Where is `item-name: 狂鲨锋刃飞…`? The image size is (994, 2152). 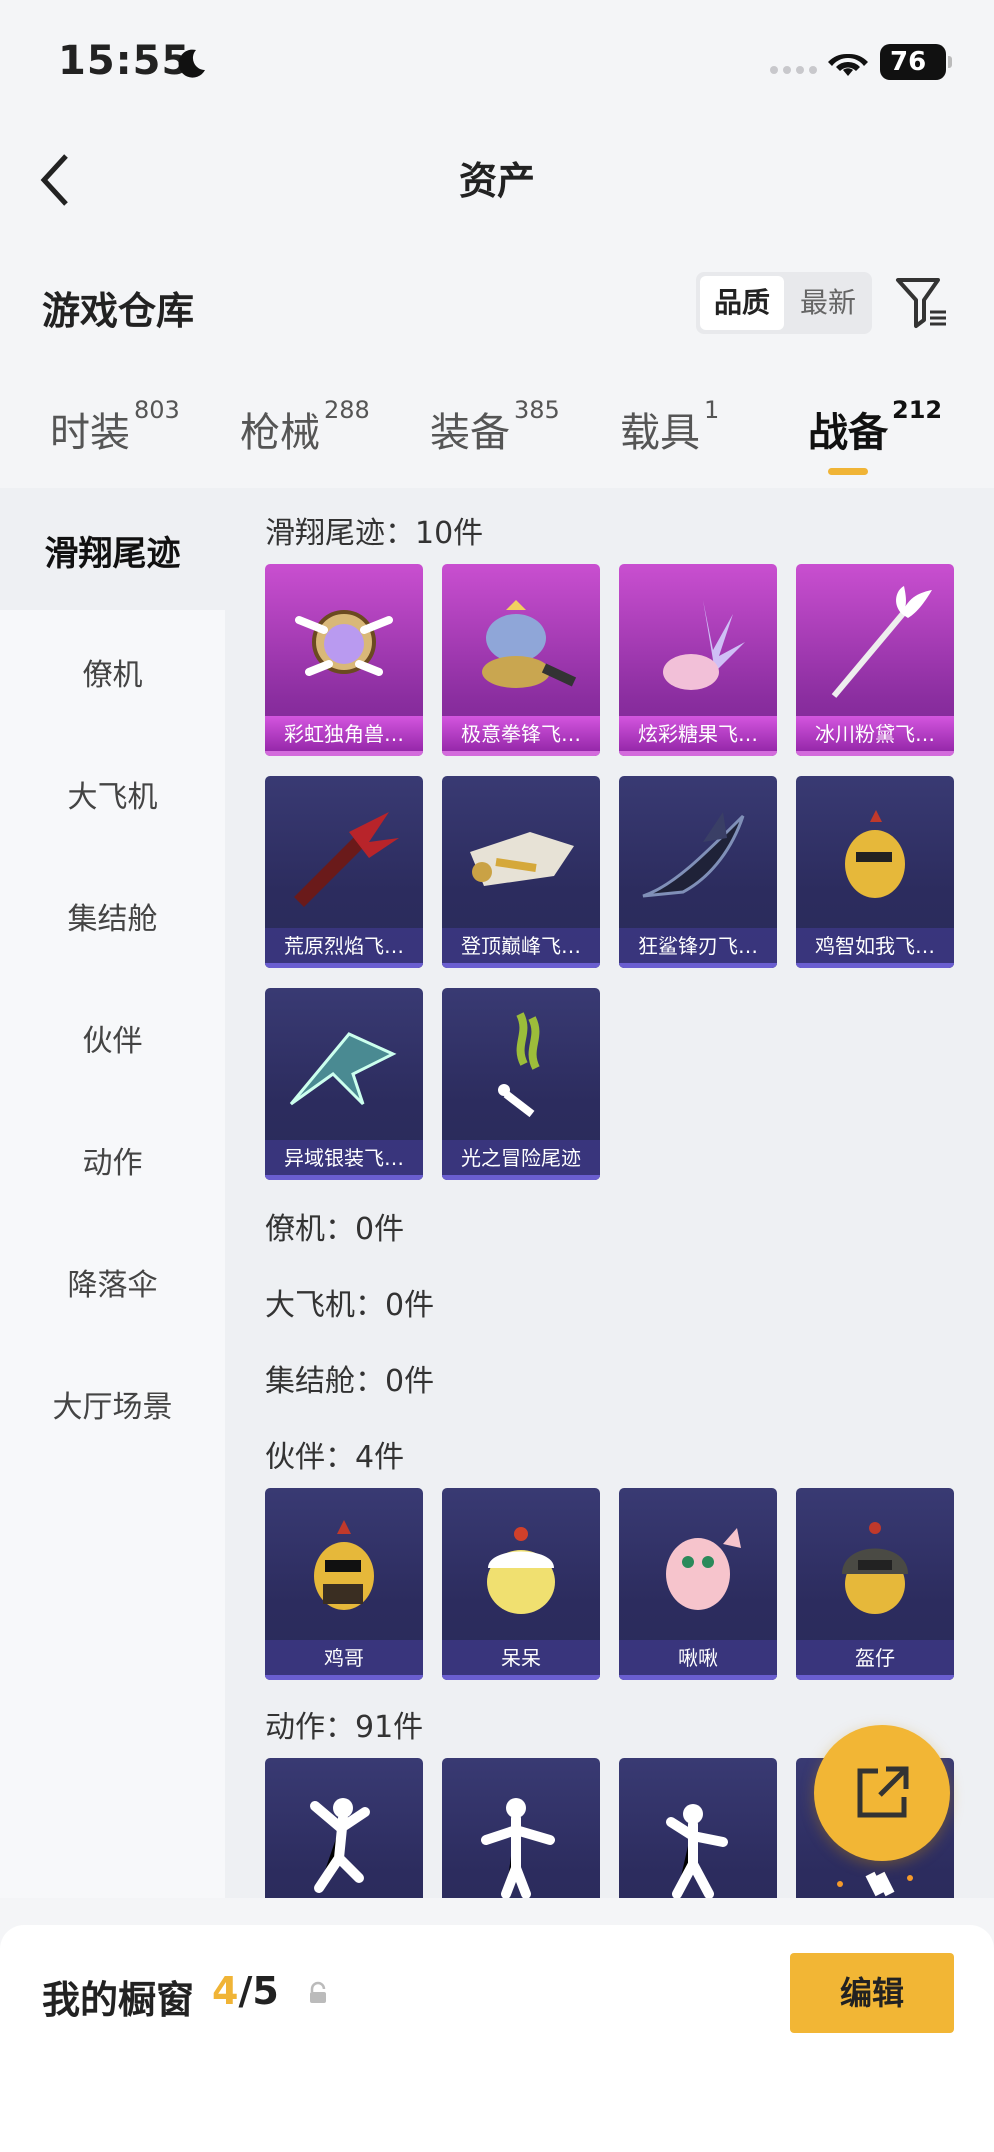 item-name: 狂鲨锋刃飞… is located at coordinates (698, 948).